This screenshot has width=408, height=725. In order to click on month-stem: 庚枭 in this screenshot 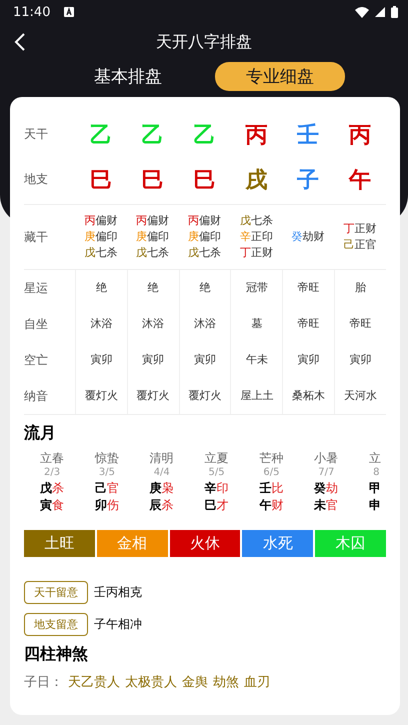, I will do `click(162, 488)`.